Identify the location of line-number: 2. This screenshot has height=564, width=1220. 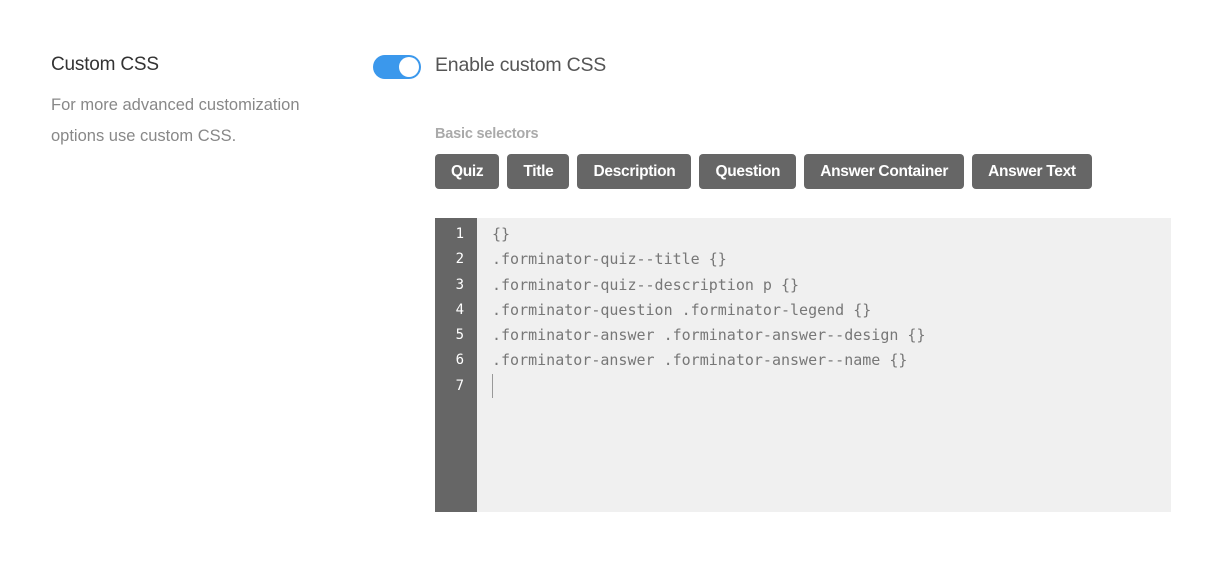
(459, 259).